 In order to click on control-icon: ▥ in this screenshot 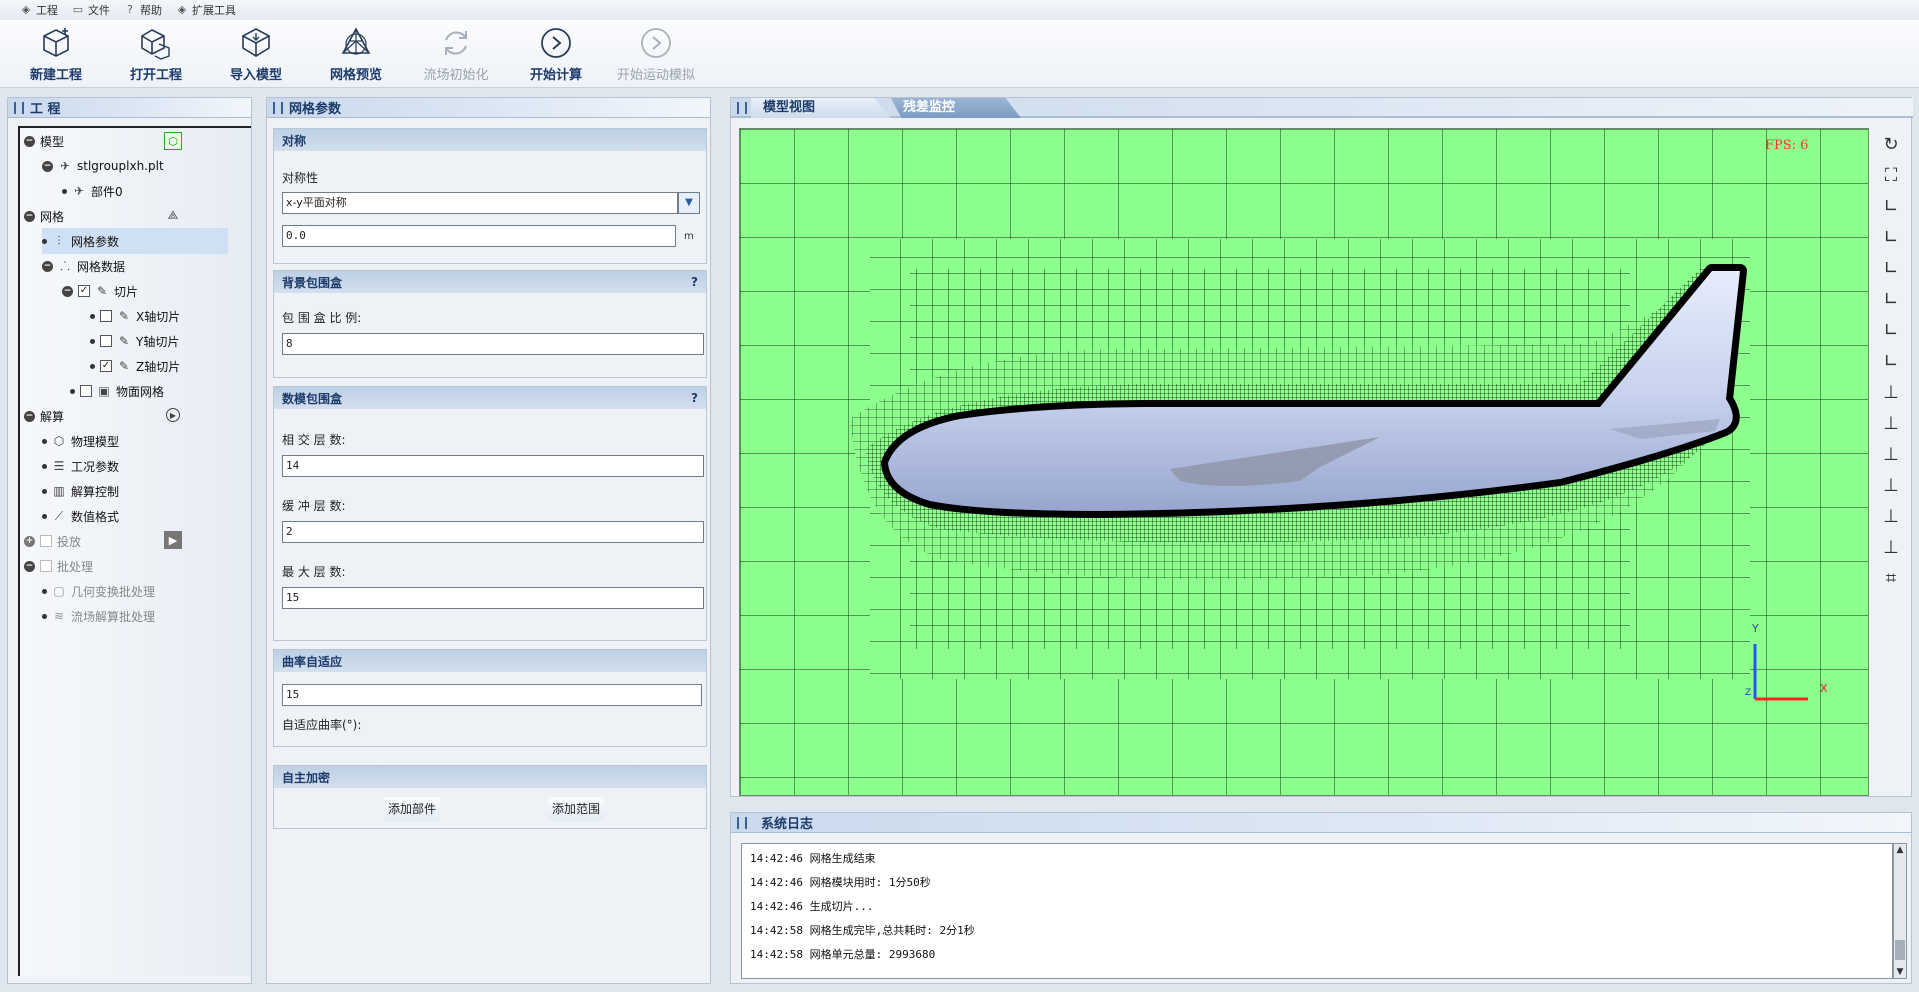, I will do `click(59, 491)`.